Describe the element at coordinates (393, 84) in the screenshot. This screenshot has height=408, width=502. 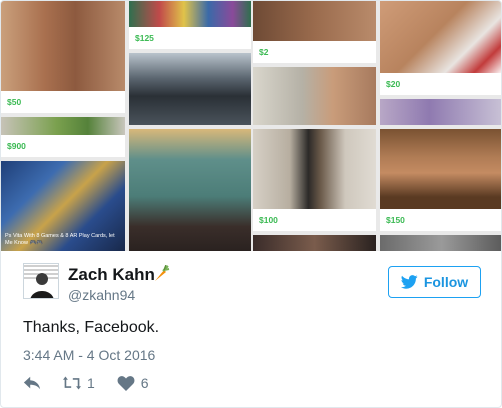
I see `listing-price: $20` at that location.